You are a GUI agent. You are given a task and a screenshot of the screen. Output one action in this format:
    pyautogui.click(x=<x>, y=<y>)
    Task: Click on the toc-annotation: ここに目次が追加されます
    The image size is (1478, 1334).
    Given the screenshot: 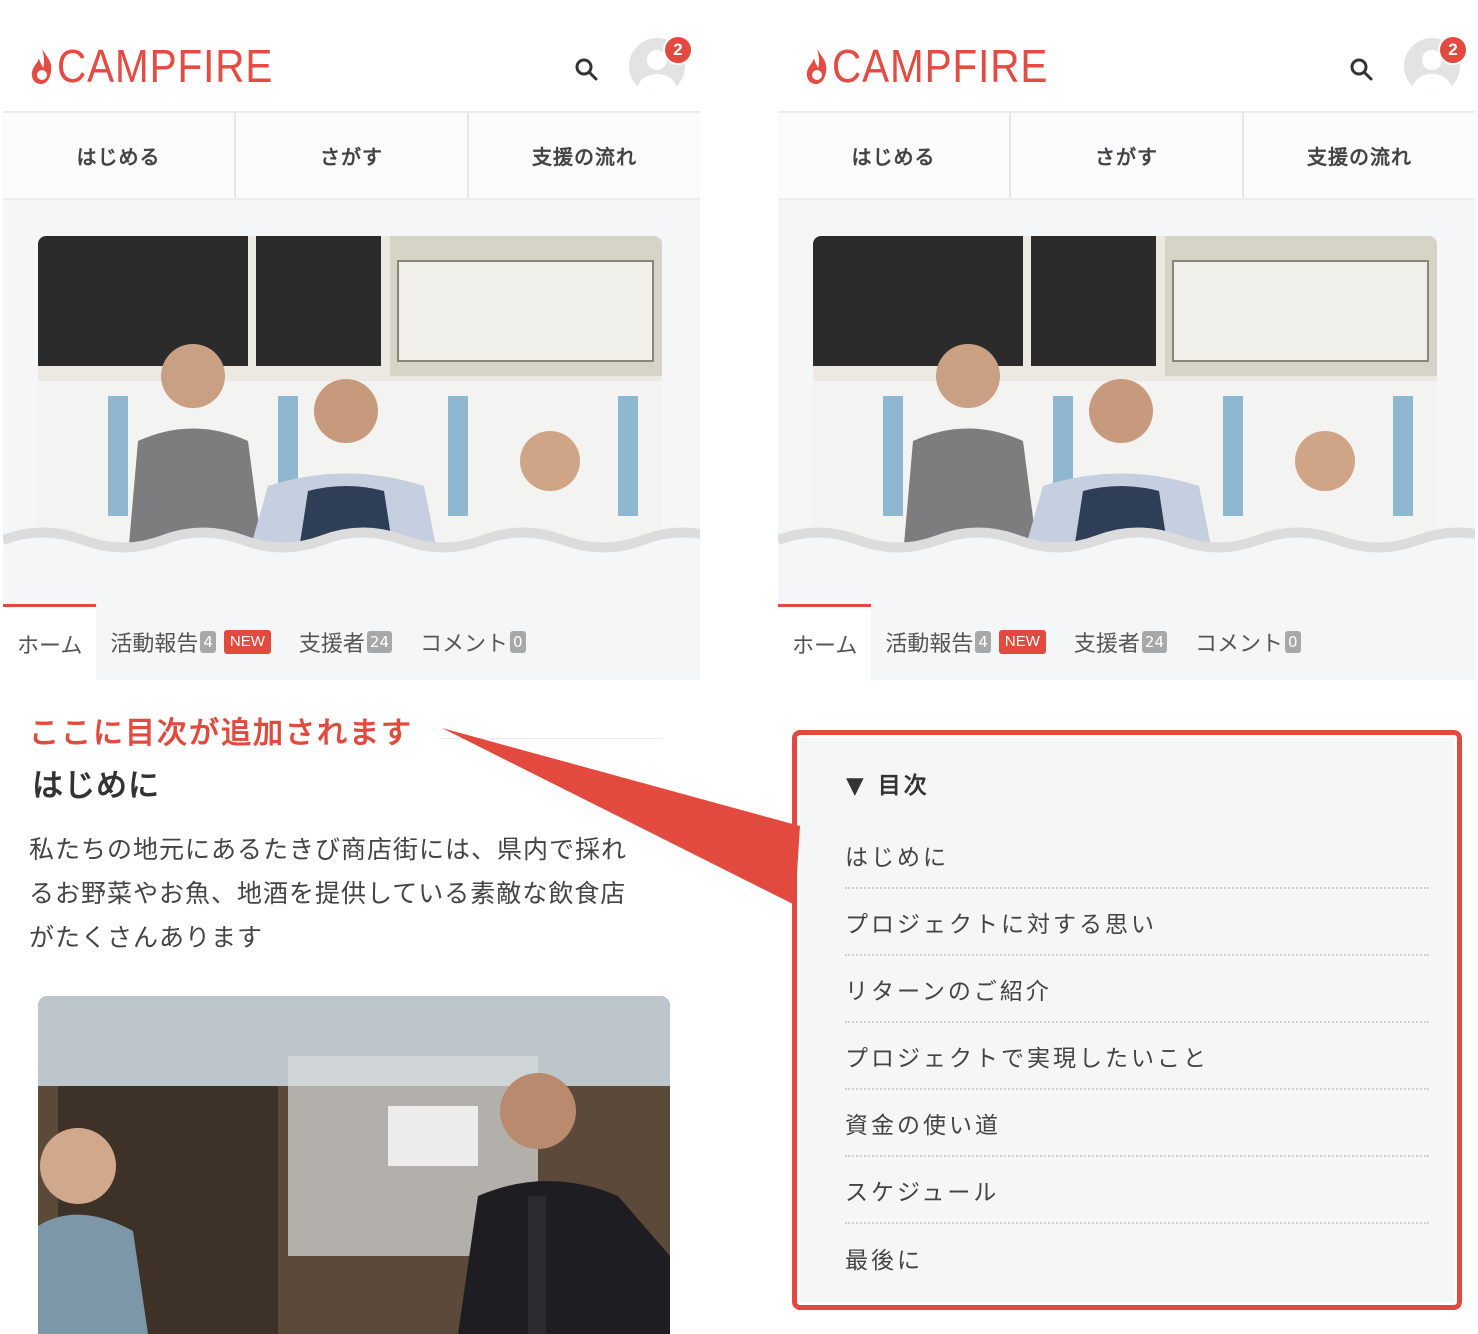 What is the action you would take?
    pyautogui.click(x=221, y=733)
    